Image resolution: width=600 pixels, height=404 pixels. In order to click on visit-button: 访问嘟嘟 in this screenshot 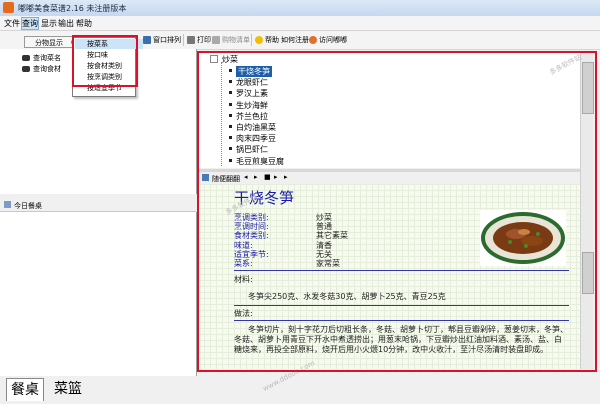, I will do `click(328, 40)`.